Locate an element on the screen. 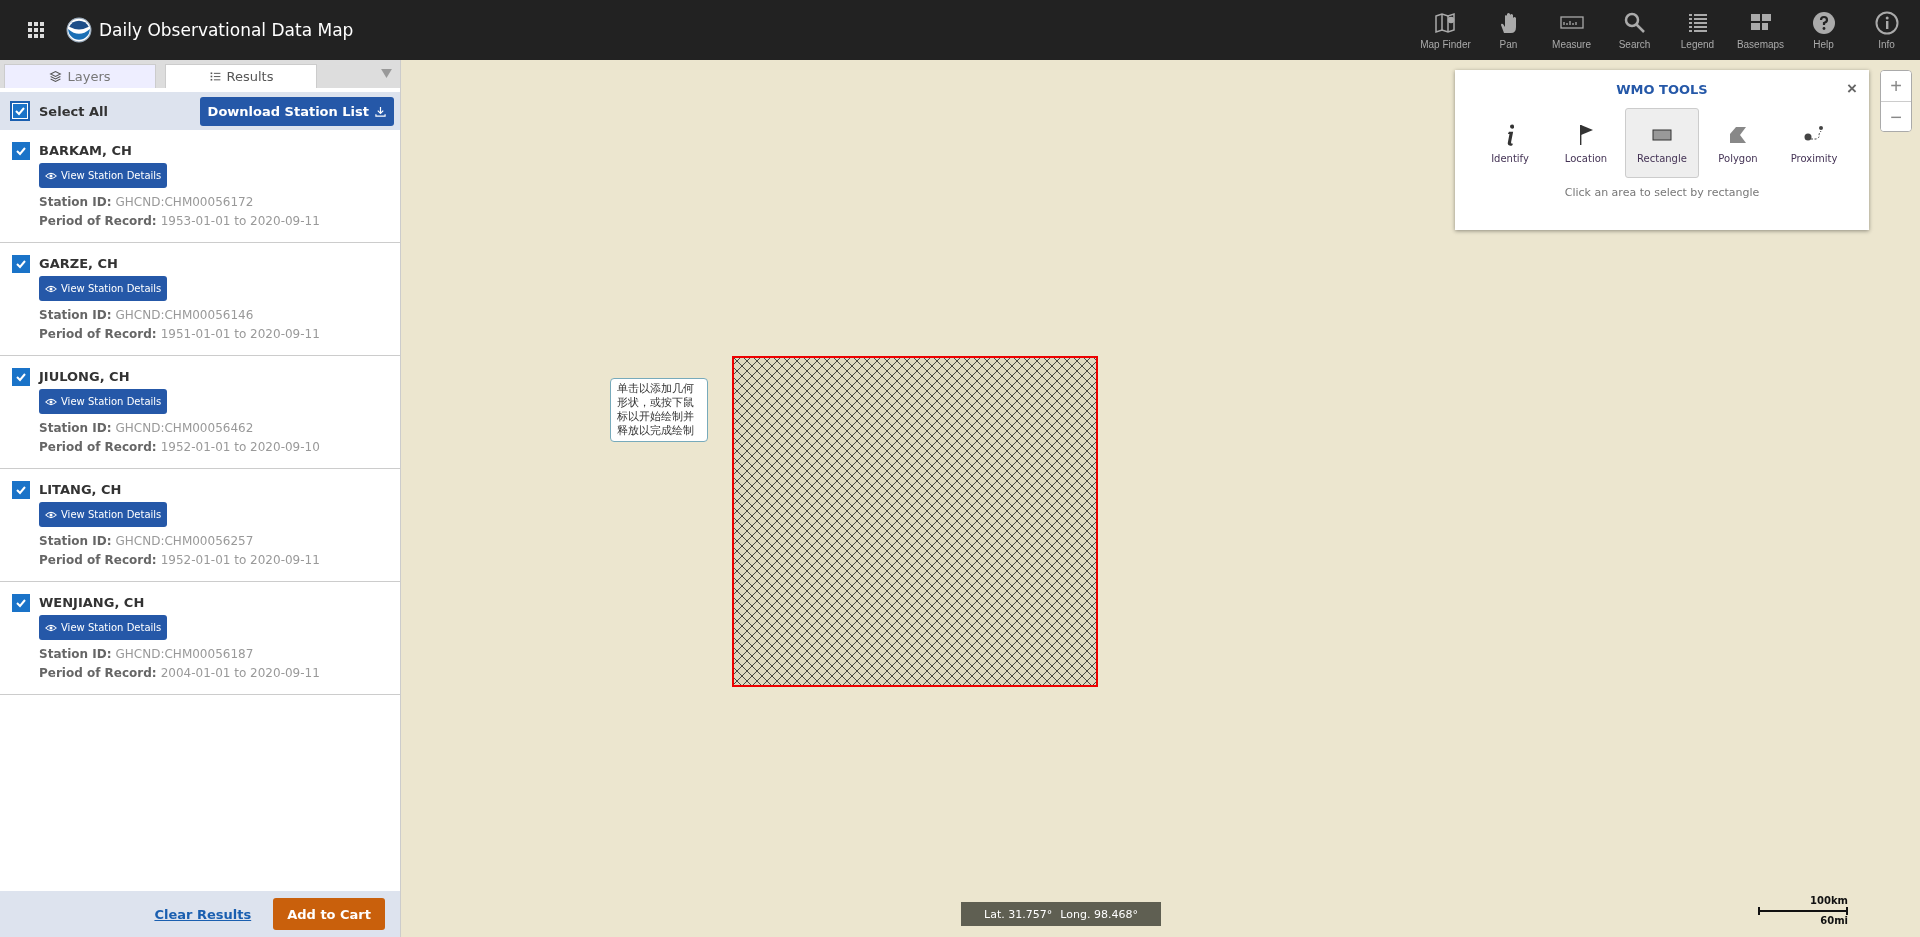  layers-icon is located at coordinates (56, 76).